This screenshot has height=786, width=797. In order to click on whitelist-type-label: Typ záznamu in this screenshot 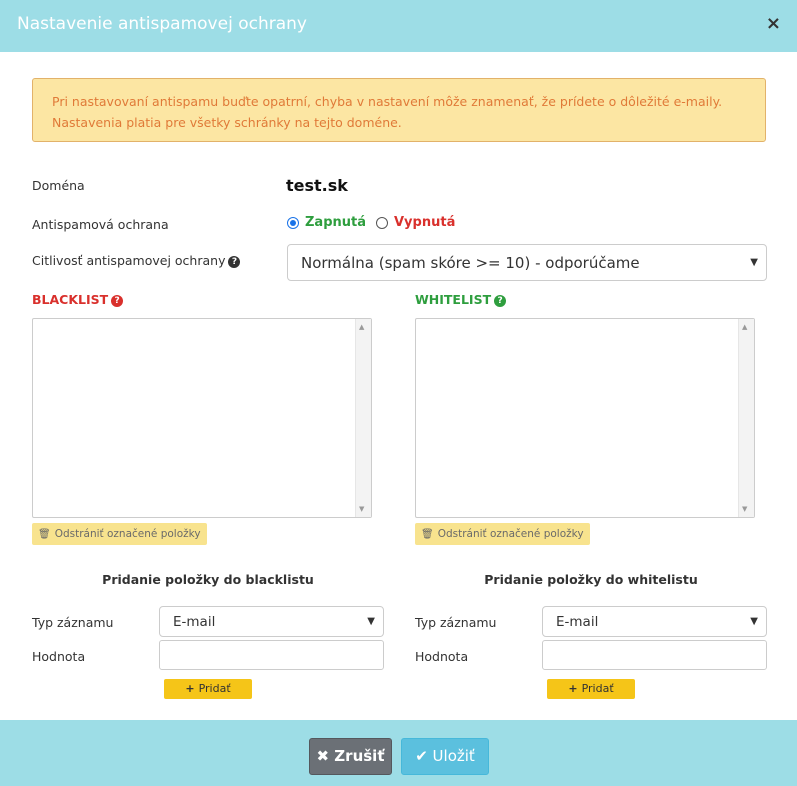, I will do `click(456, 622)`.